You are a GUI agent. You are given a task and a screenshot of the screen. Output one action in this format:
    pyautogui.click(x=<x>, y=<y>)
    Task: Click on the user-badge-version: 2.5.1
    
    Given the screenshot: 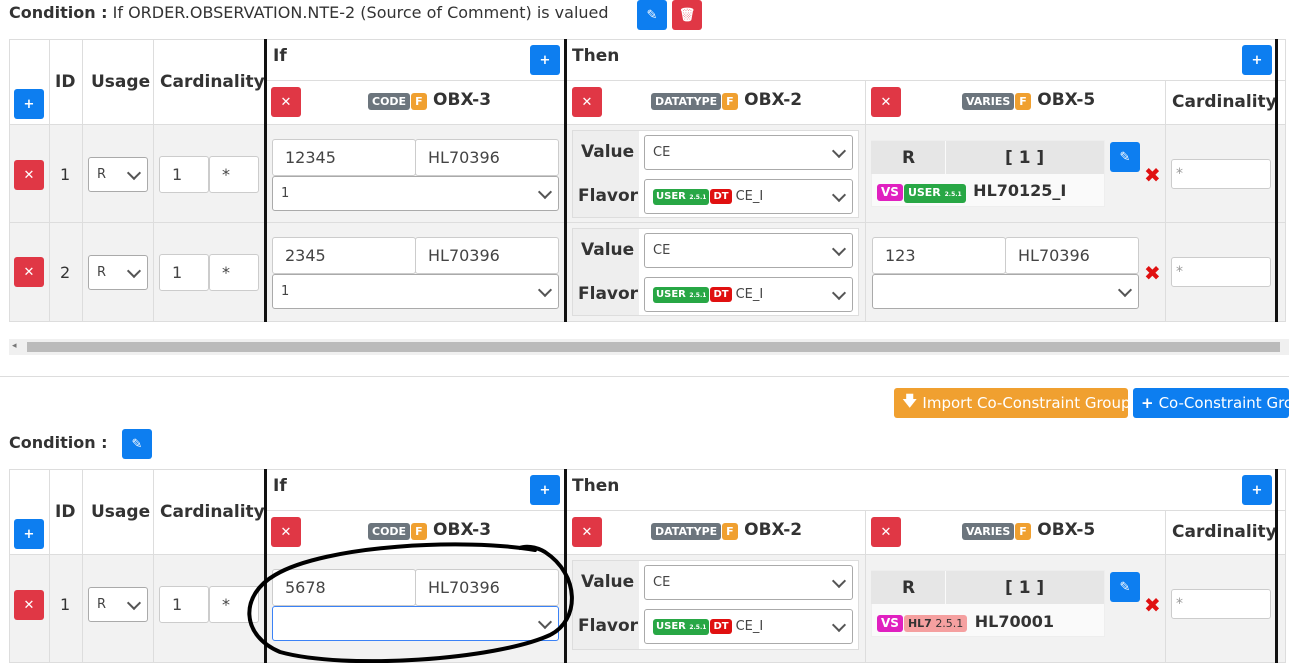 What is the action you would take?
    pyautogui.click(x=698, y=627)
    